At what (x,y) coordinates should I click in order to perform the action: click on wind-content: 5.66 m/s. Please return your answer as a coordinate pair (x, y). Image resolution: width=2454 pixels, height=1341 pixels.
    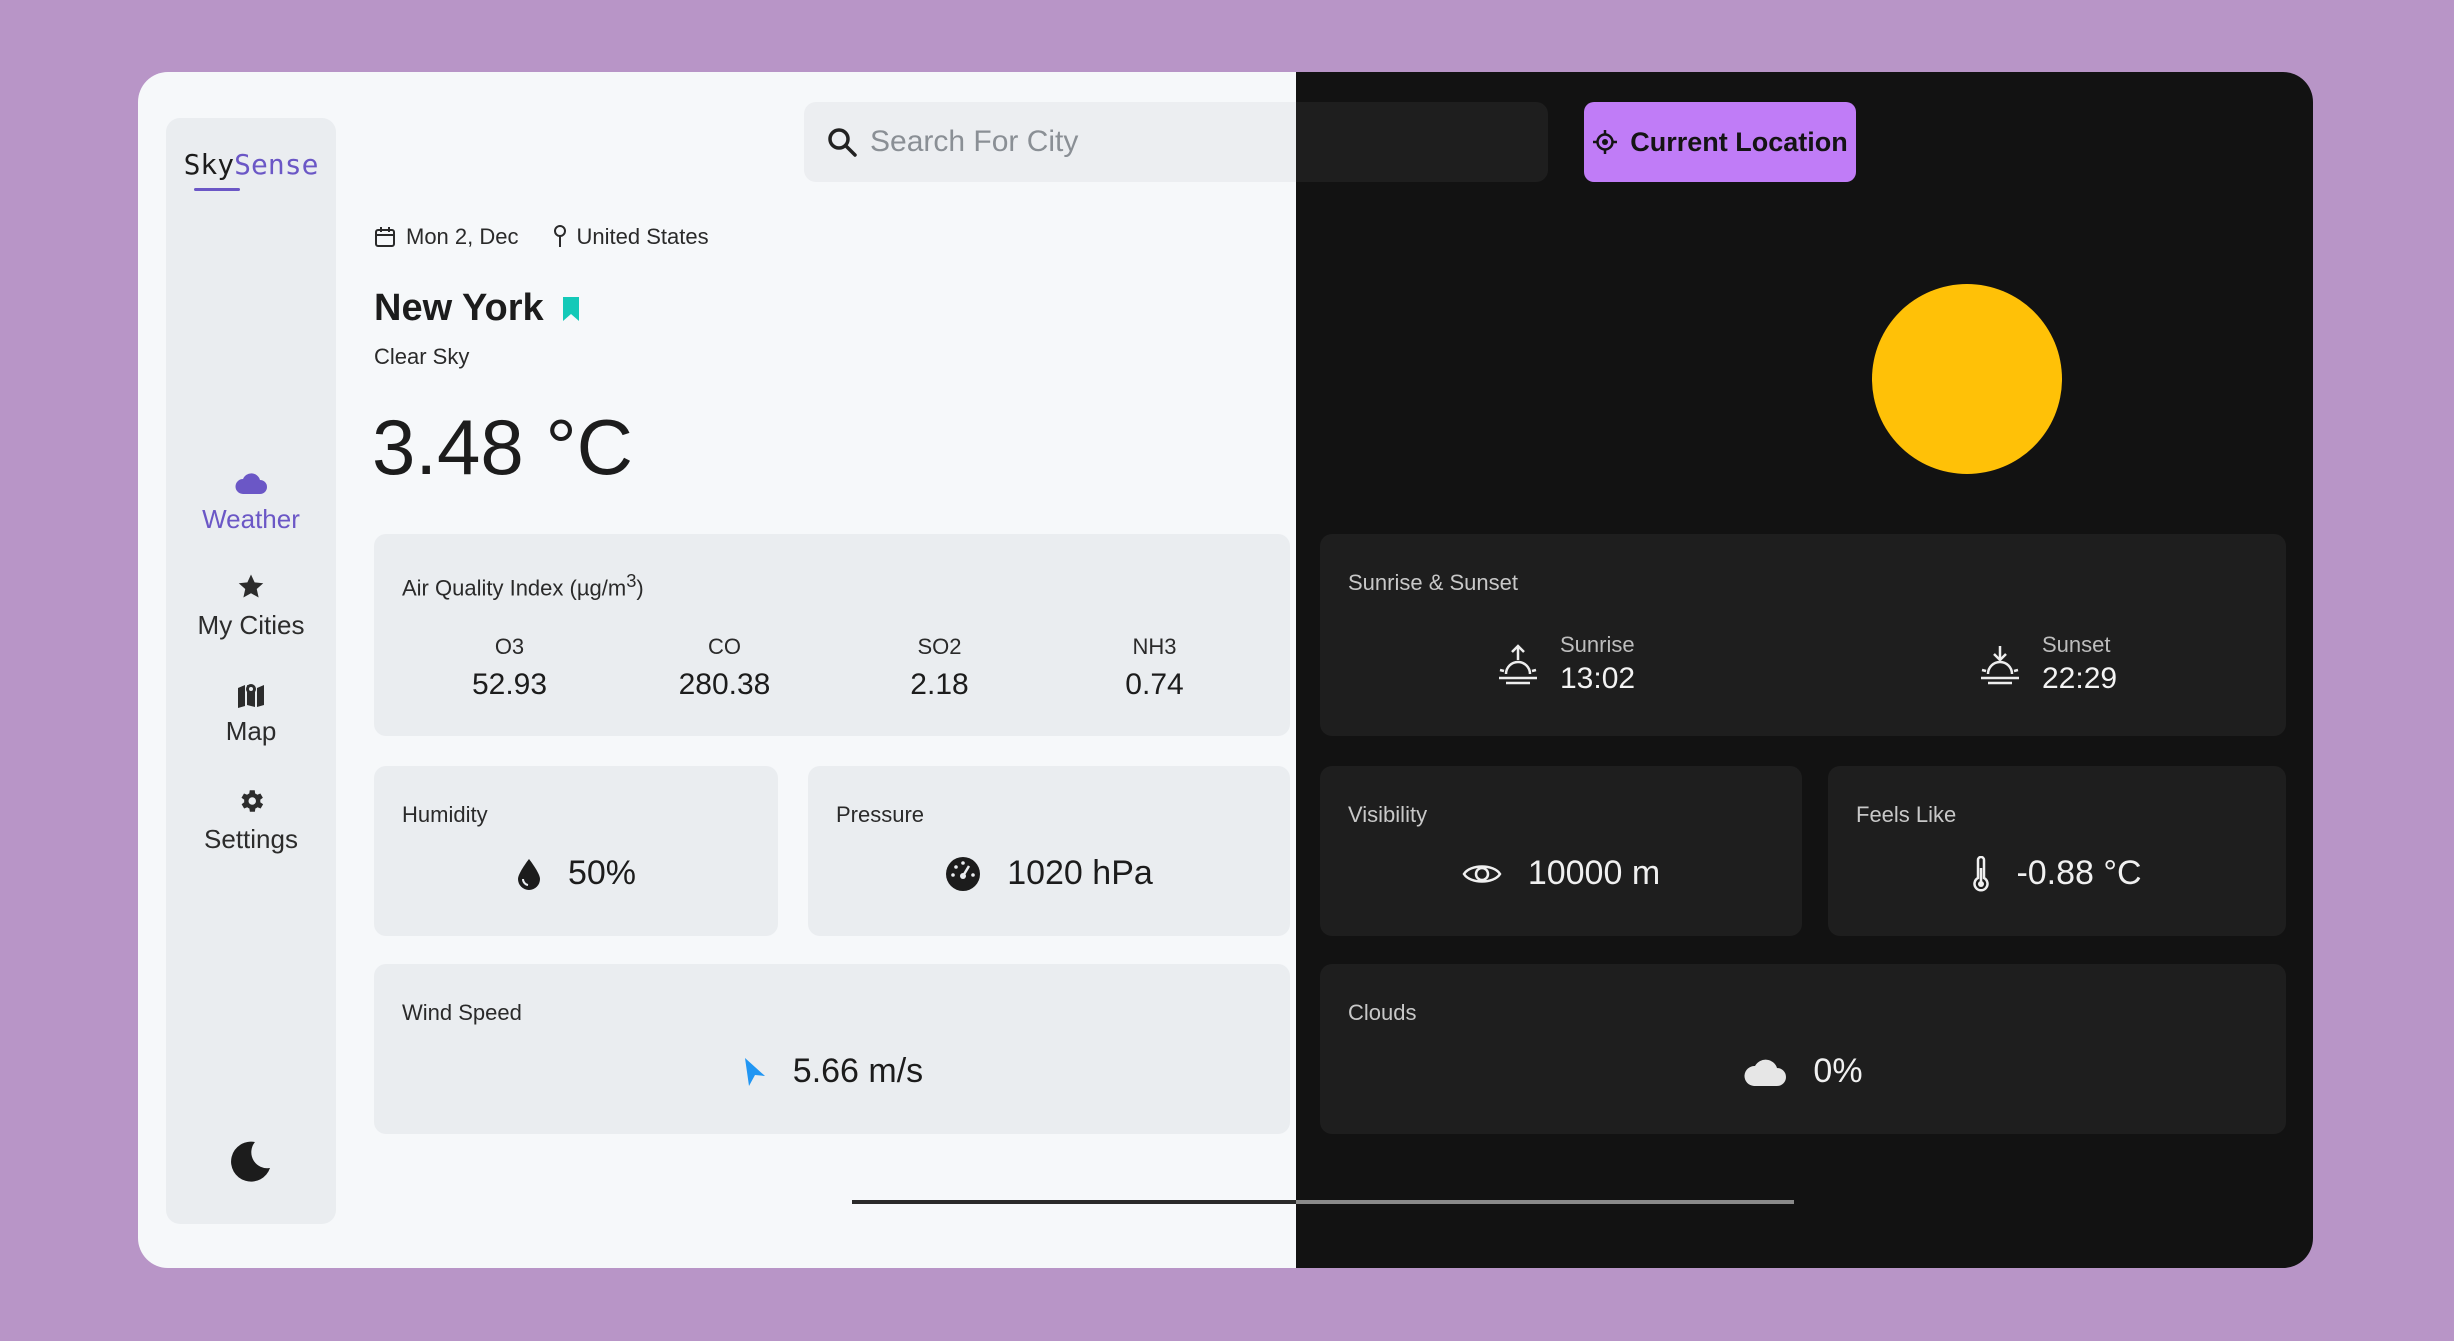
    Looking at the image, I should click on (832, 1071).